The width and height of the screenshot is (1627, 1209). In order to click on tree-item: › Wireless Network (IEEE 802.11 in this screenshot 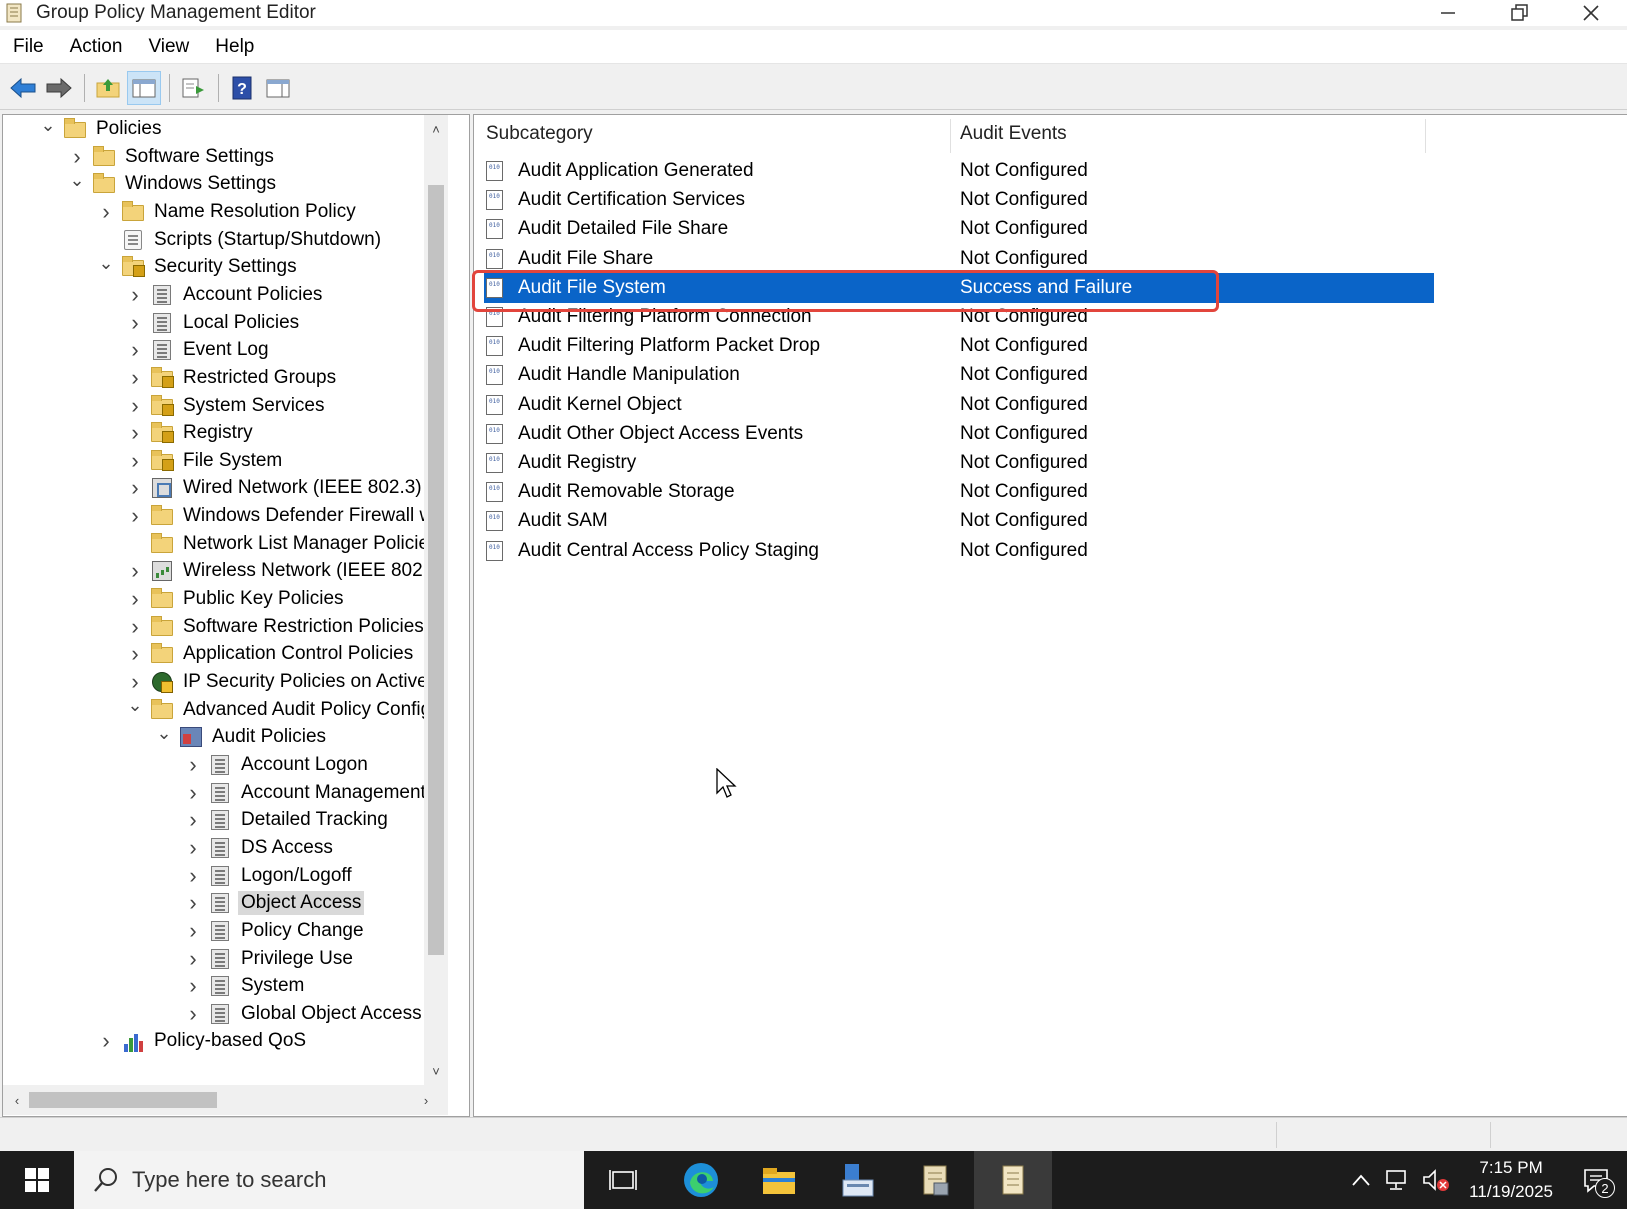, I will do `click(281, 571)`.